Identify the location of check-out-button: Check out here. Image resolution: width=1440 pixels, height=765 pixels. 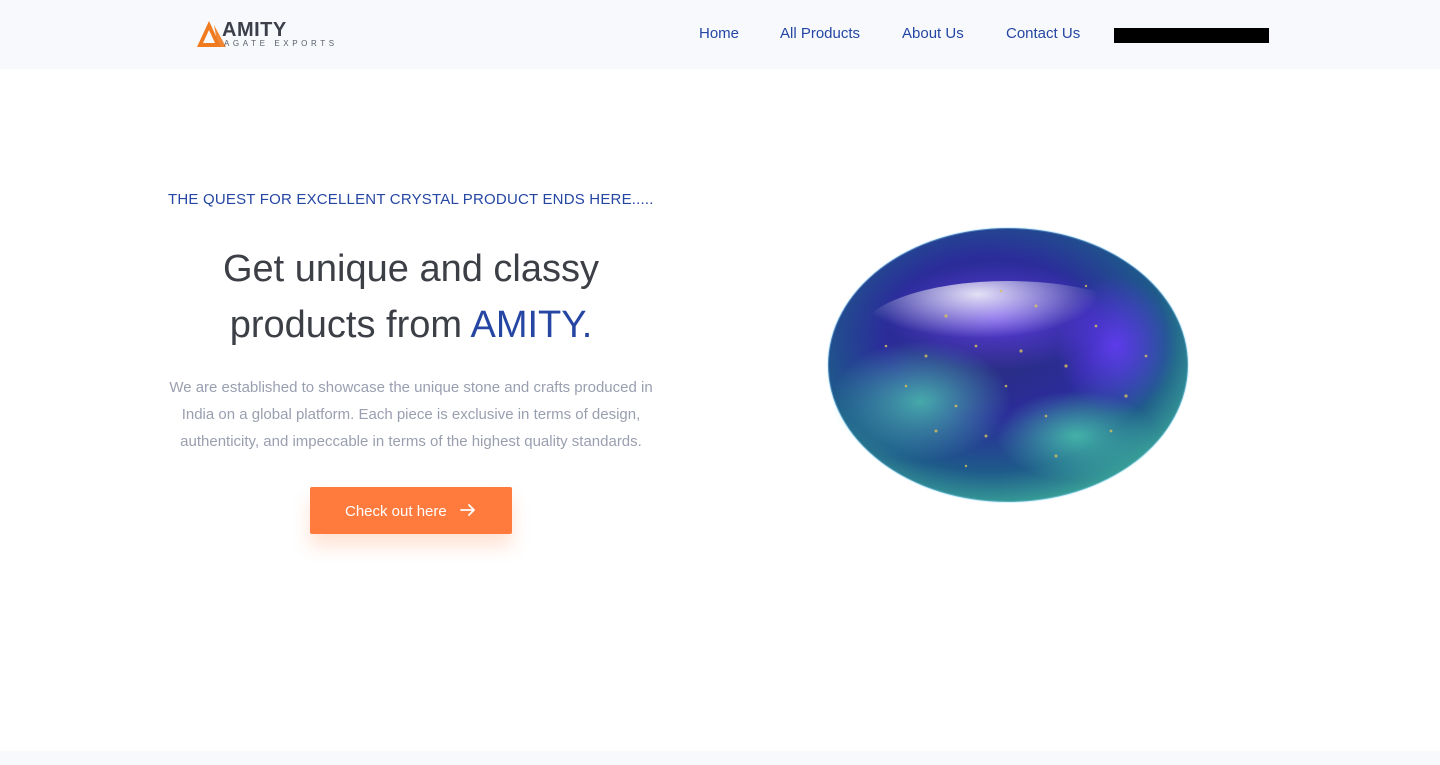
(411, 510).